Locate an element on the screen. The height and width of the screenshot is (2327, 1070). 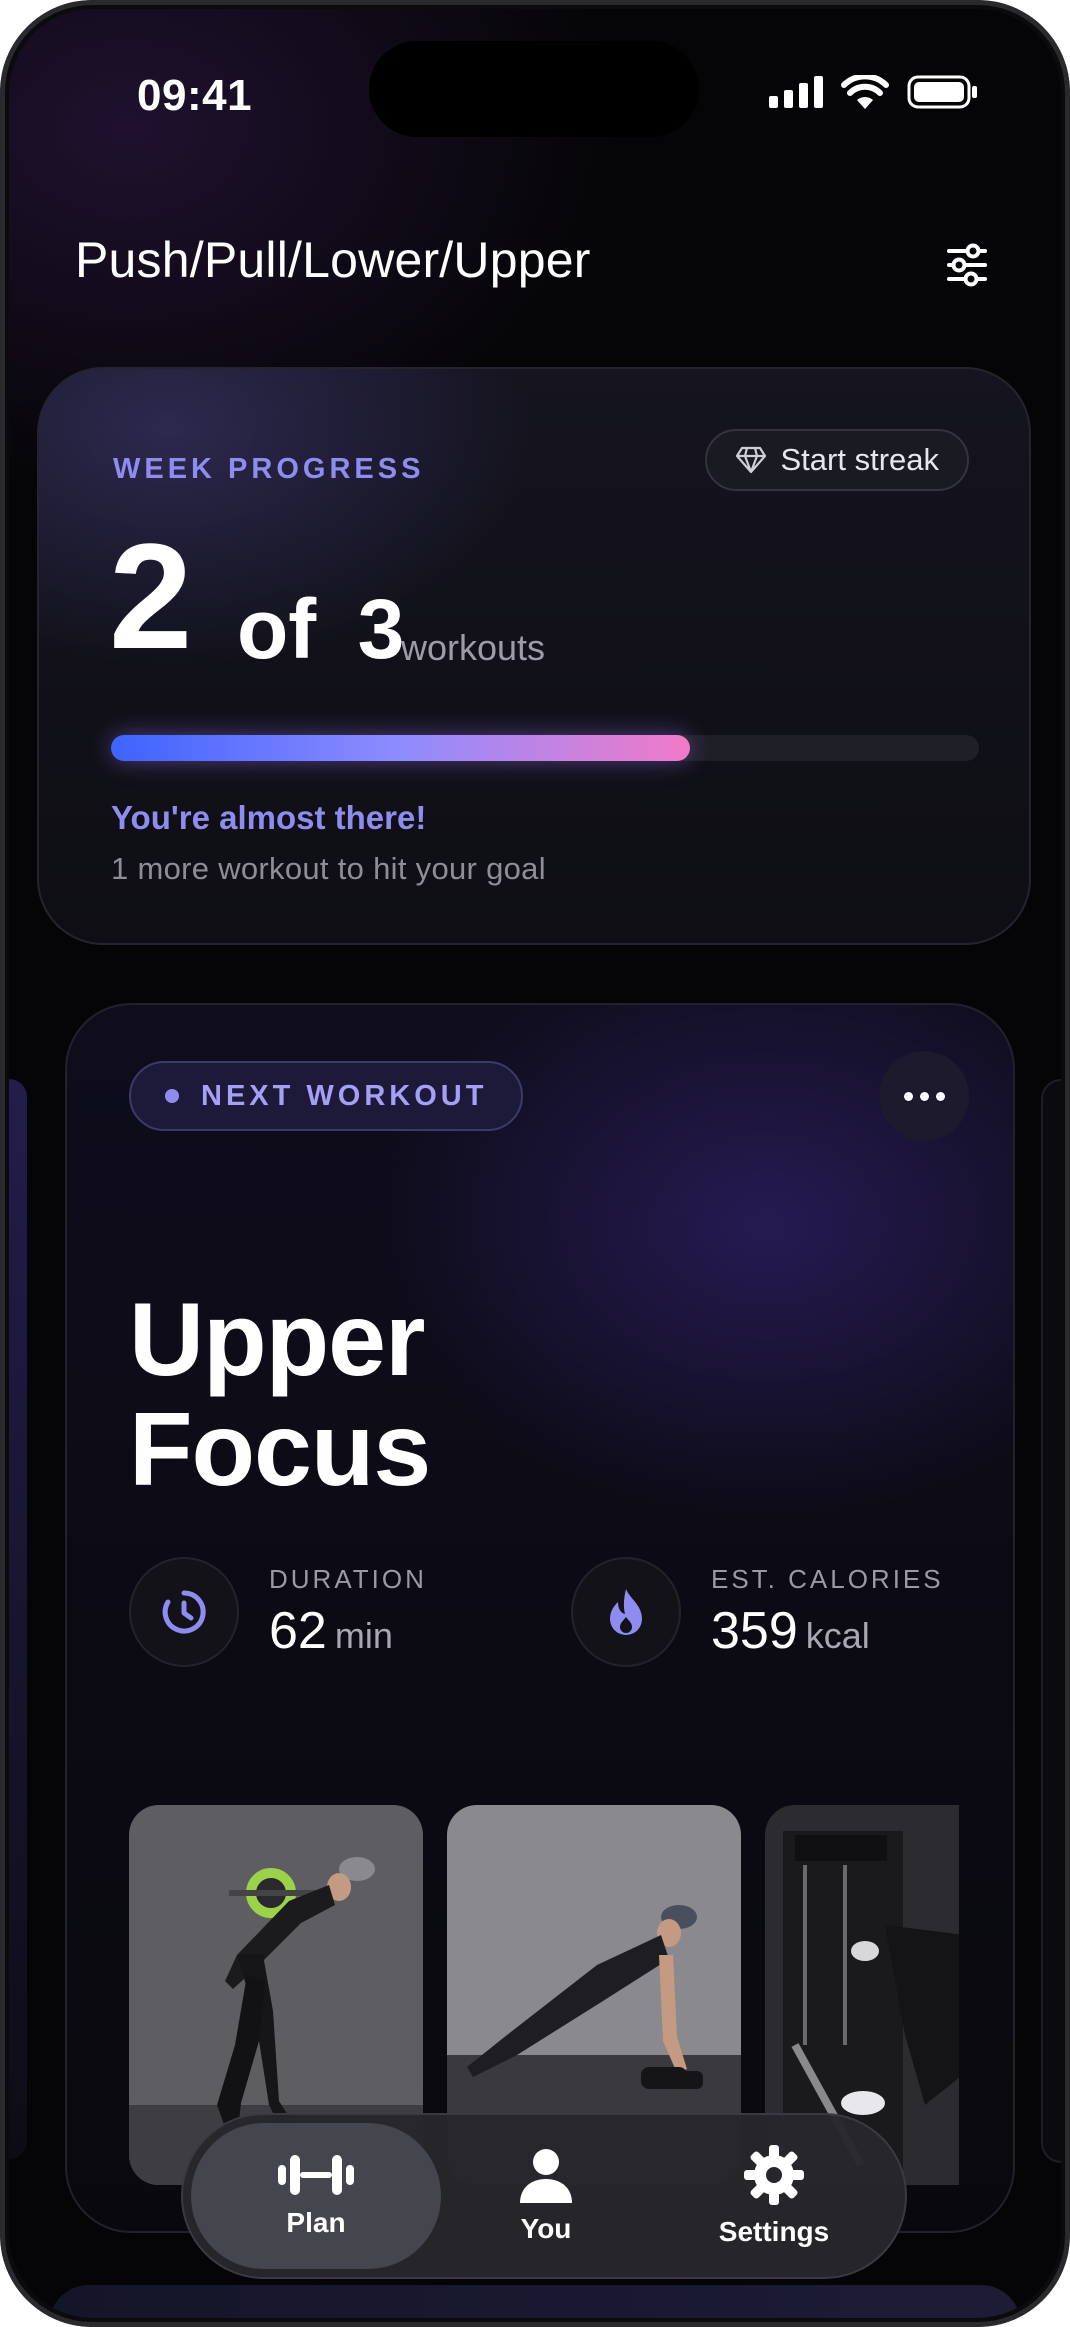
week-progress-bar is located at coordinates (545, 748).